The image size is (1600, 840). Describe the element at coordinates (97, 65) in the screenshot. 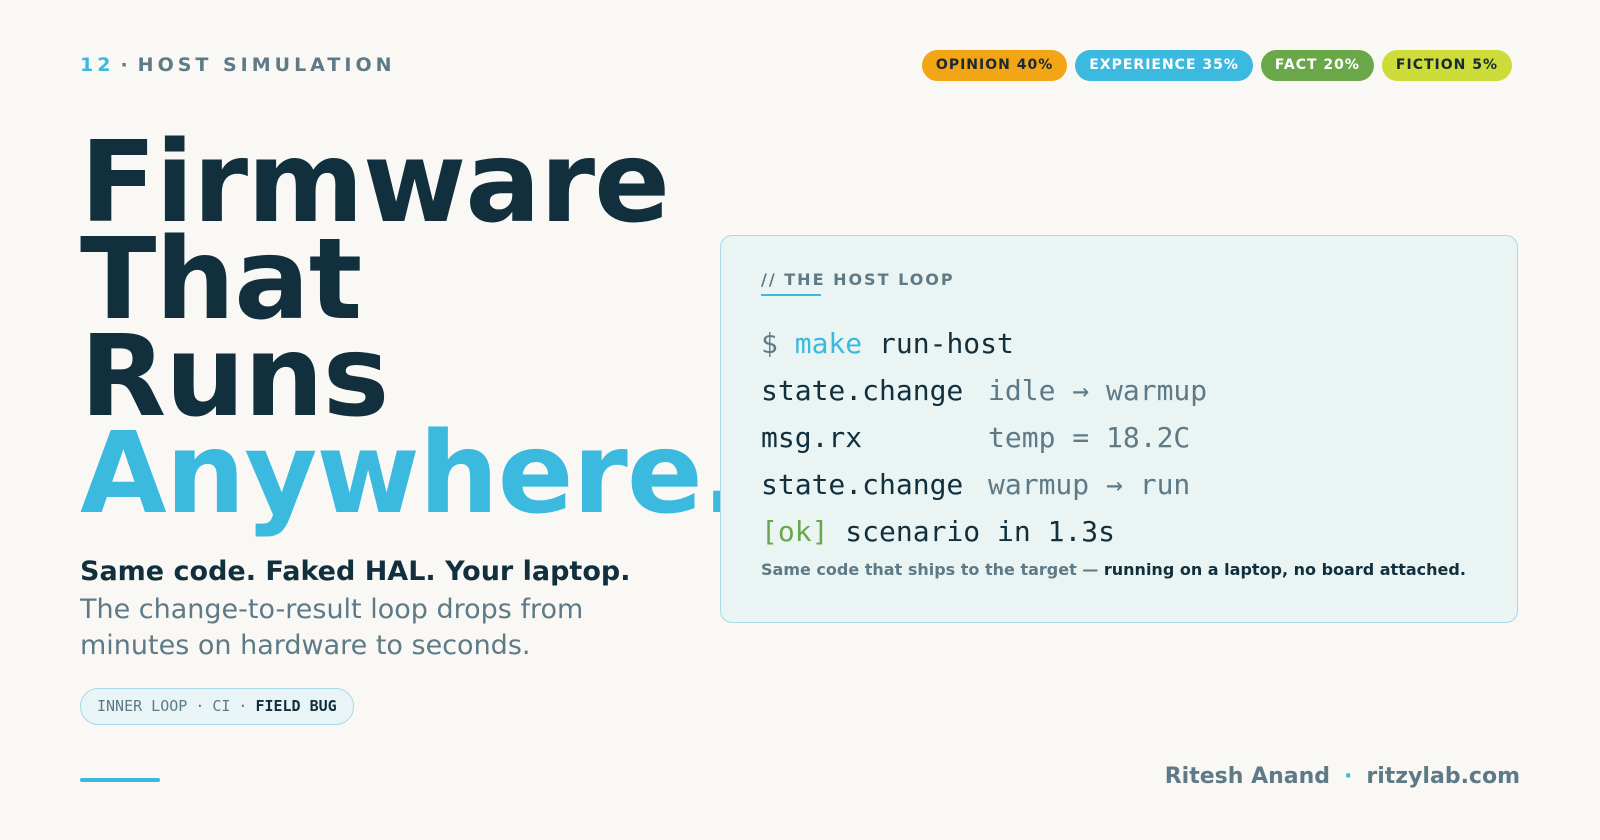

I see `section-number: 12` at that location.